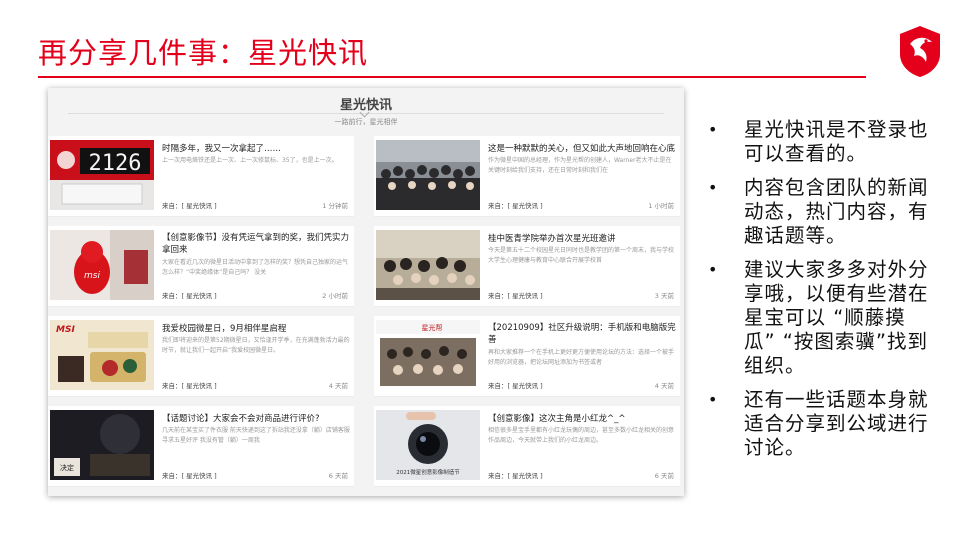  I want to click on bullet-item: • 还有一些话题本身就适合分享到公域进行讨论。, so click(819, 424).